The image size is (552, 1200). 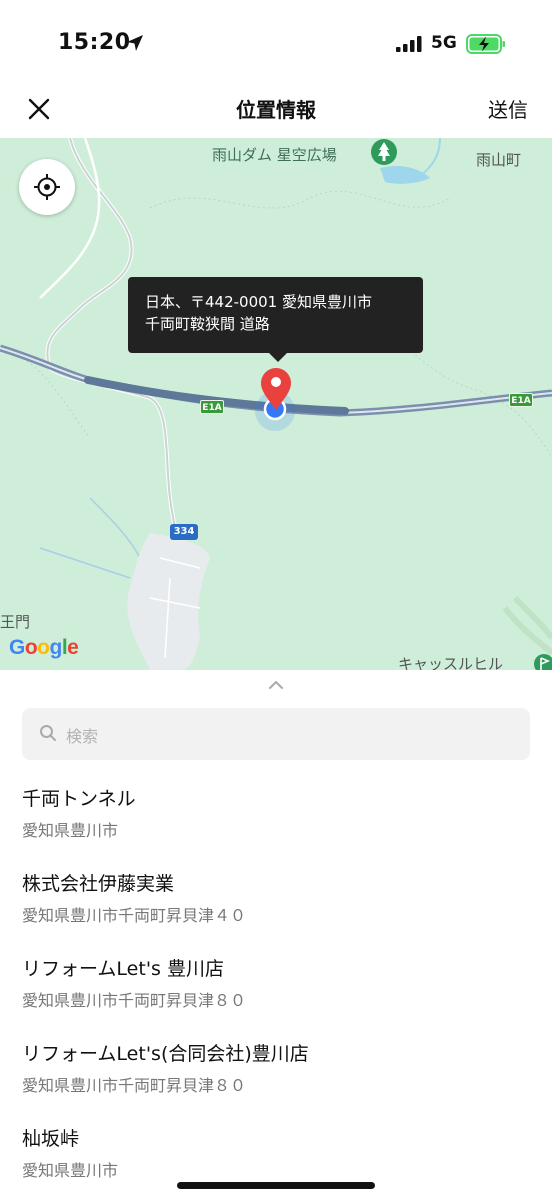 What do you see at coordinates (276, 911) in the screenshot?
I see `result-item: 株式会社伊藤実業 愛知県豊川市千両町昇貝津４０` at bounding box center [276, 911].